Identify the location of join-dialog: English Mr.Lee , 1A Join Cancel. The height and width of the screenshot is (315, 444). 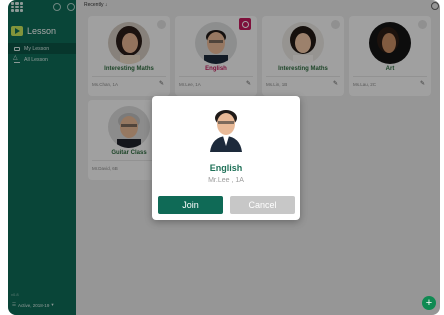
(226, 158).